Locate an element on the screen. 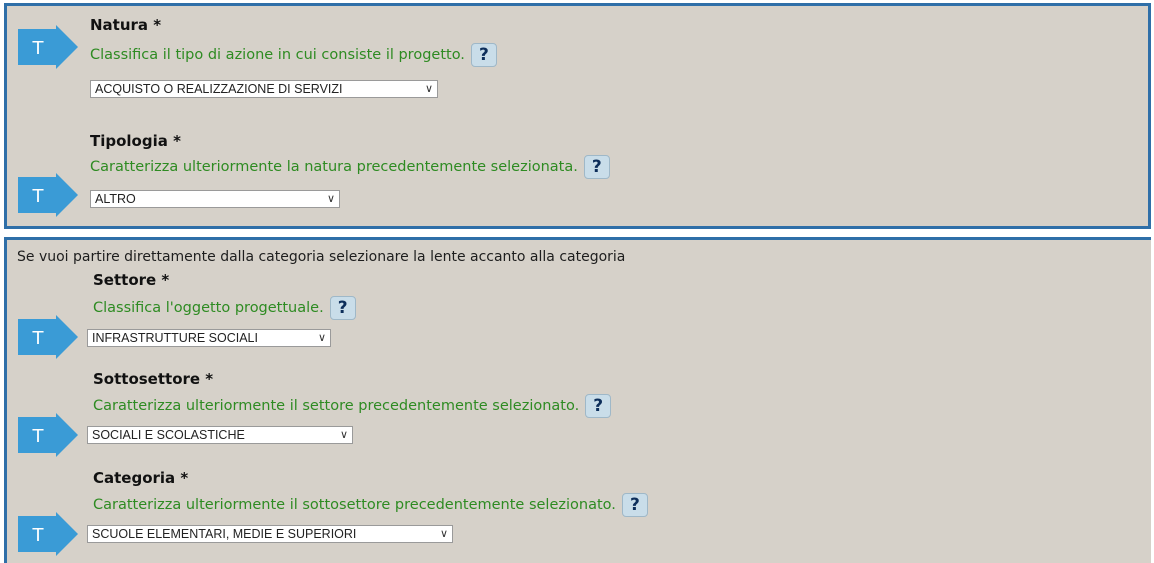 The height and width of the screenshot is (563, 1154). natura-help-icon: ? is located at coordinates (483, 55).